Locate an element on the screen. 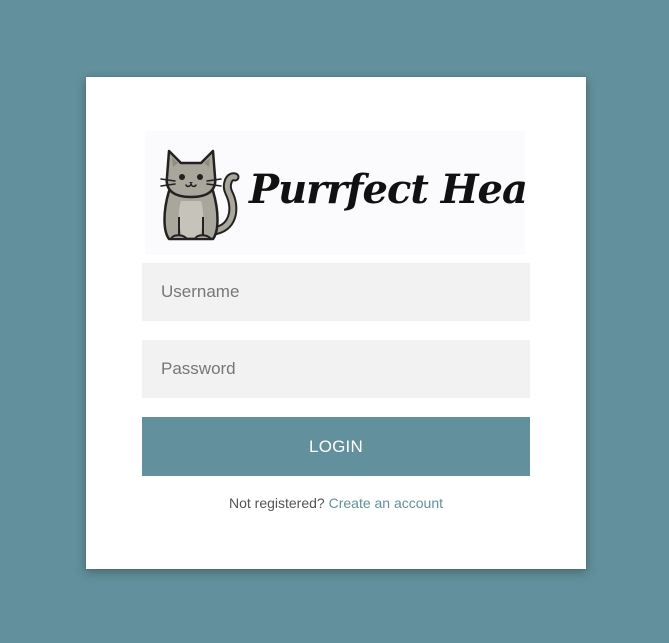  brand-name: Purrfect Health is located at coordinates (386, 189).